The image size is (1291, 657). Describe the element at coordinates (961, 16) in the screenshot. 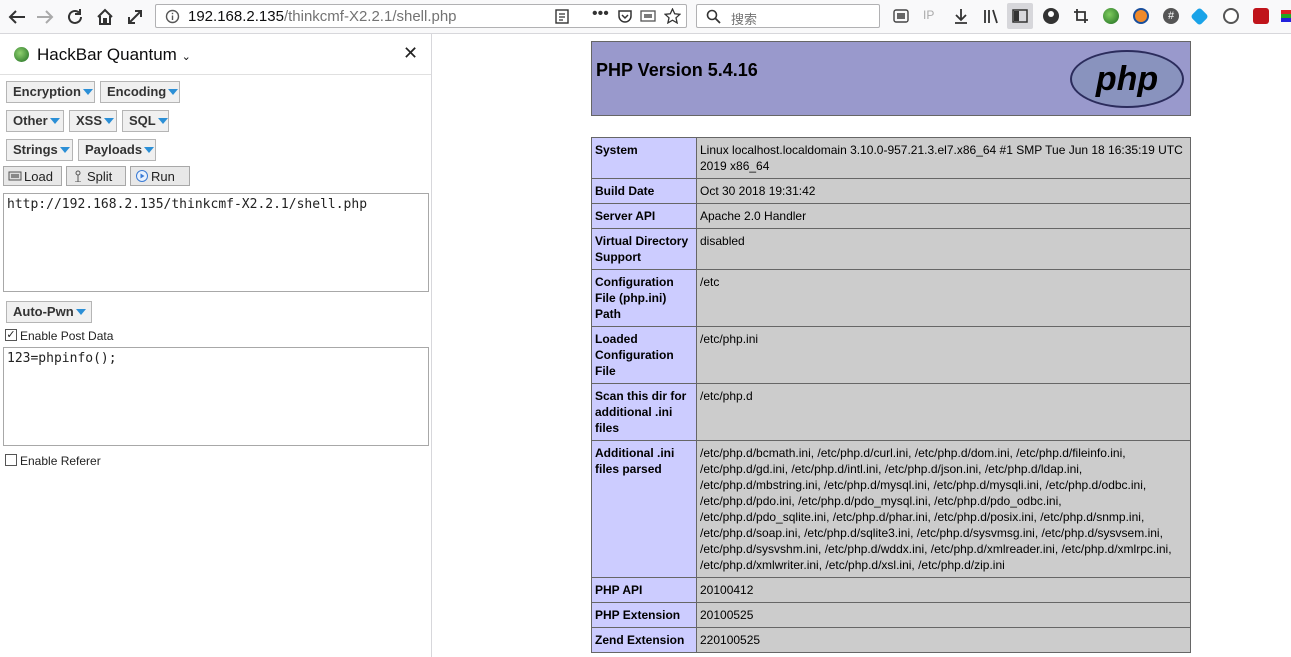

I see `download-icon` at that location.